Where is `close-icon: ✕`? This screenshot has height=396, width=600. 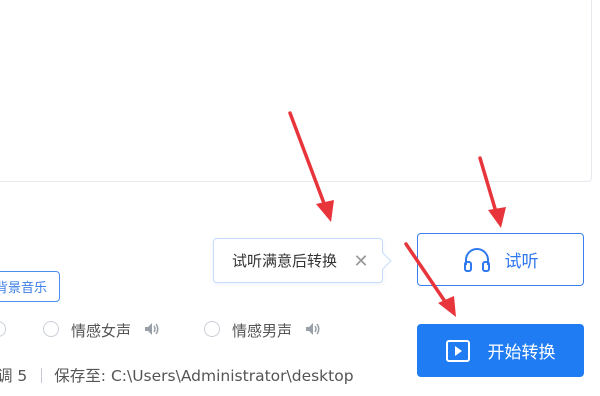
close-icon: ✕ is located at coordinates (361, 261).